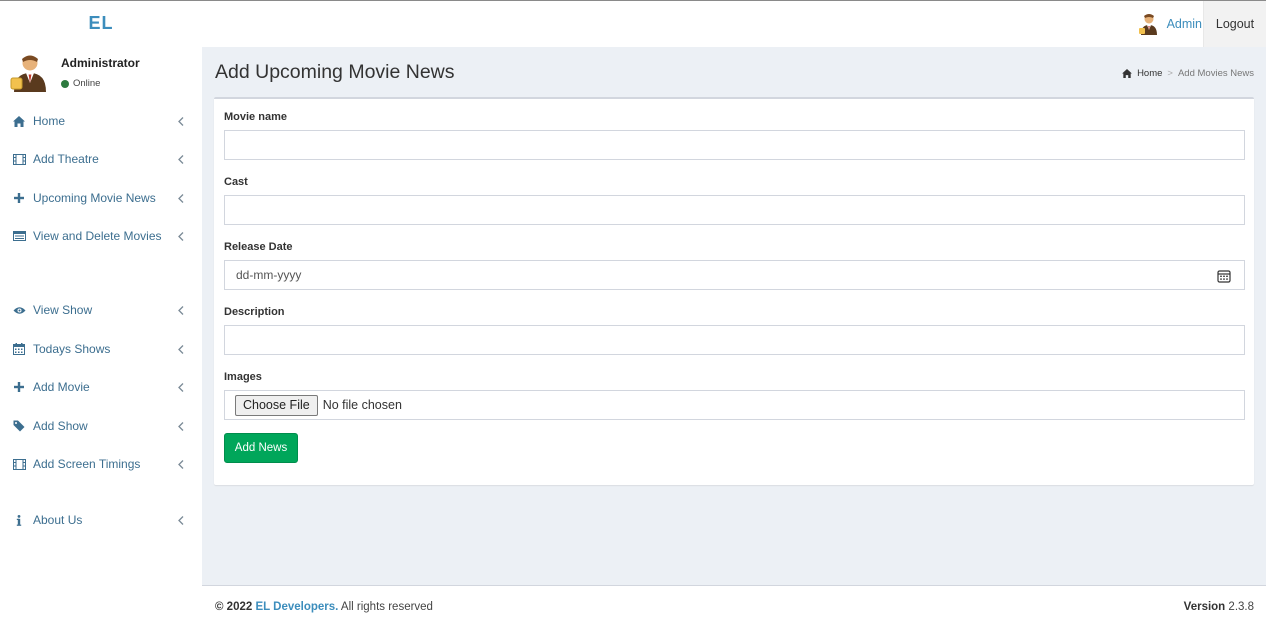 Image resolution: width=1266 pixels, height=623 pixels. What do you see at coordinates (1147, 24) in the screenshot?
I see `admin-avatar-icon` at bounding box center [1147, 24].